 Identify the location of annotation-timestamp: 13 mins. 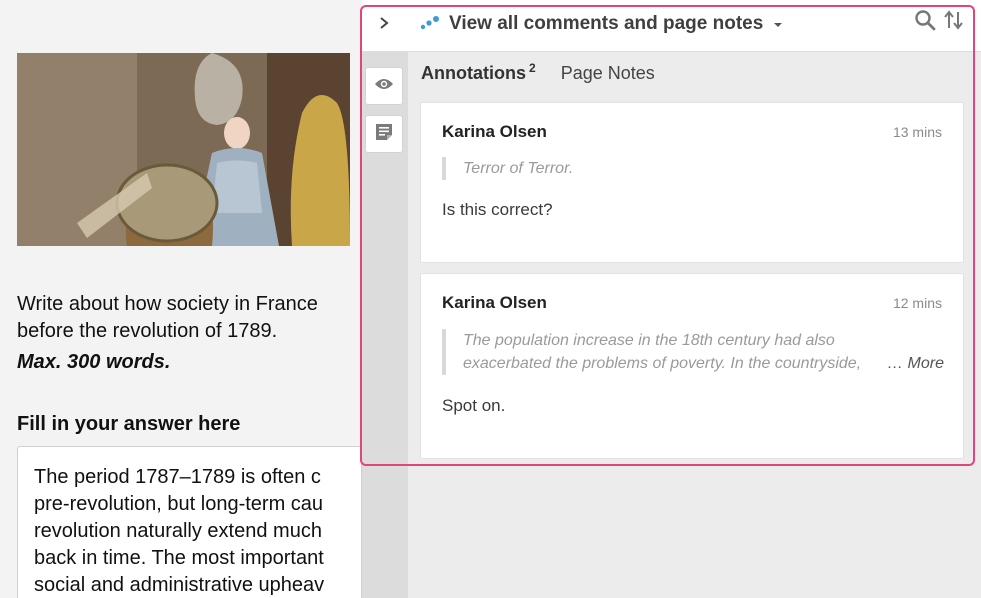
(917, 132).